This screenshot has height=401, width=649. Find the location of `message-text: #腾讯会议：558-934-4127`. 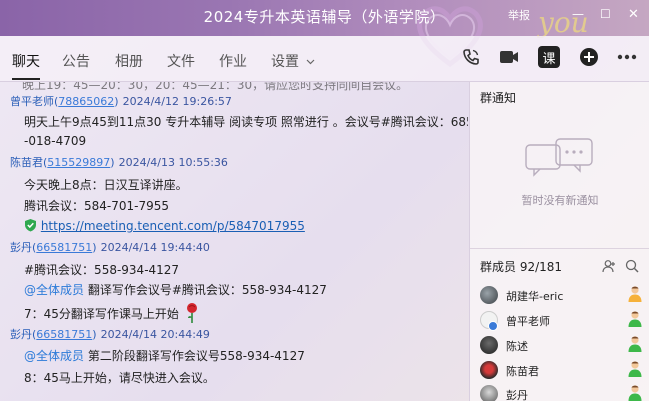

message-text: #腾讯会议：558-934-4127 is located at coordinates (102, 270).